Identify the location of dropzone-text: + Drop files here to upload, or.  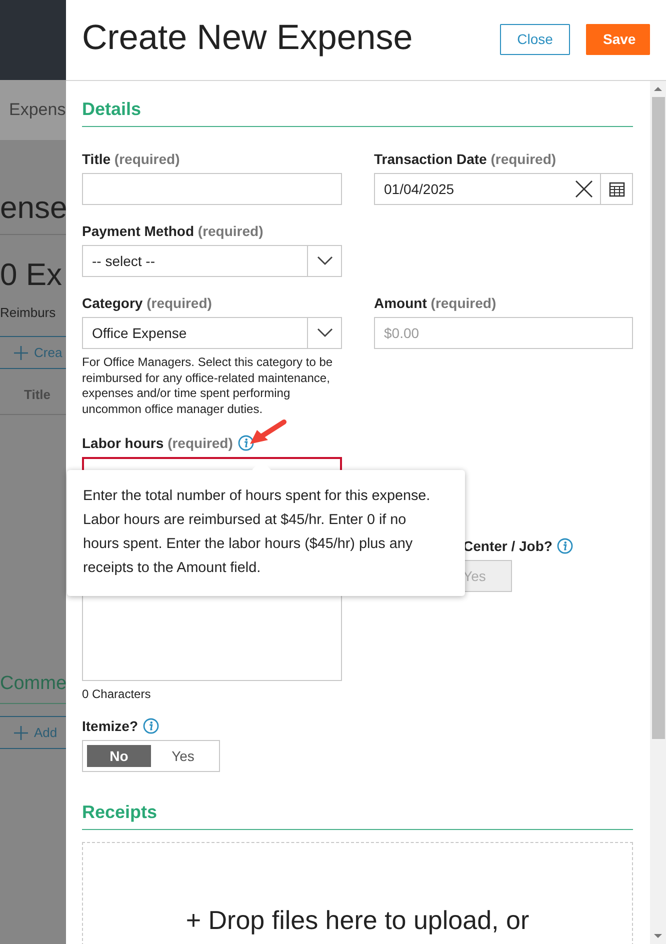
(358, 920).